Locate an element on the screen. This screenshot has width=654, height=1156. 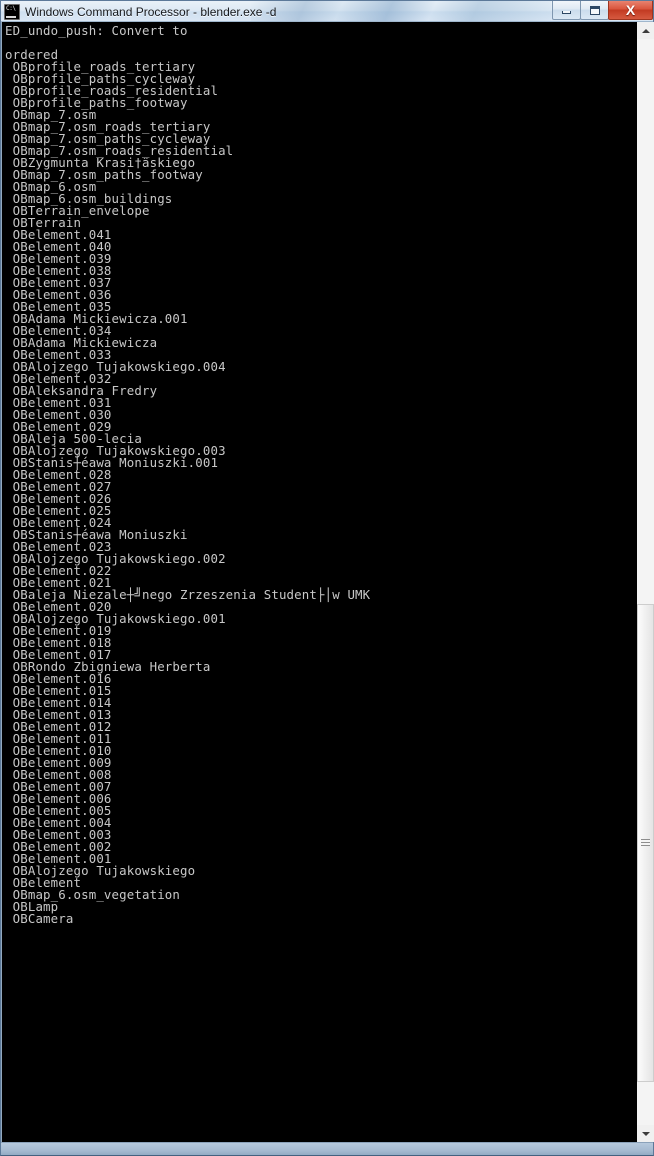
triangle-up-icon is located at coordinates (645, 30).